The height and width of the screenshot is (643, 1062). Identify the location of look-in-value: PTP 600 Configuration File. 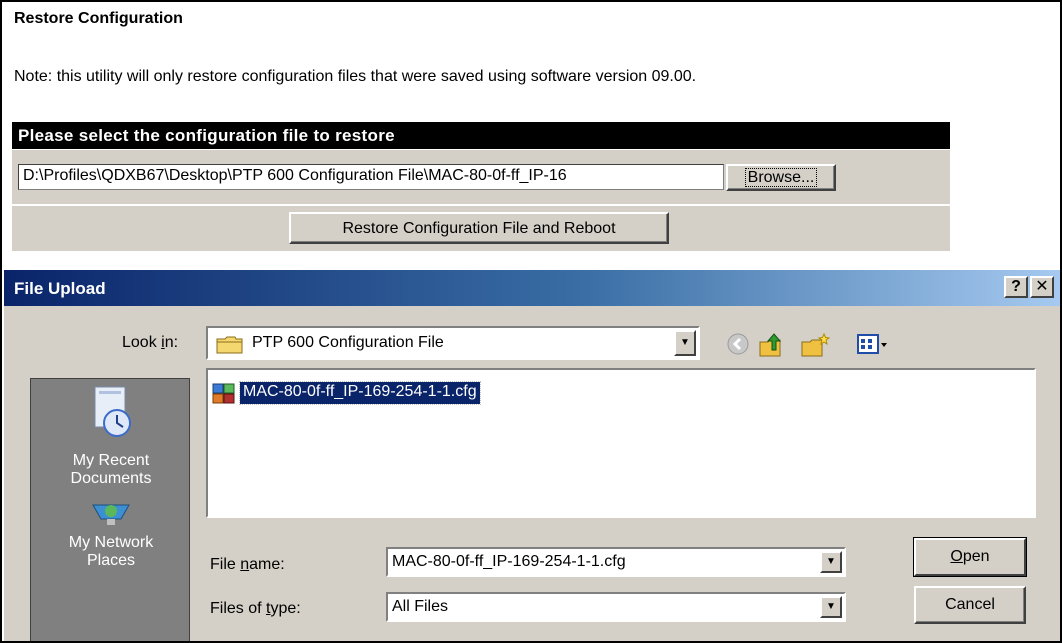
(348, 342).